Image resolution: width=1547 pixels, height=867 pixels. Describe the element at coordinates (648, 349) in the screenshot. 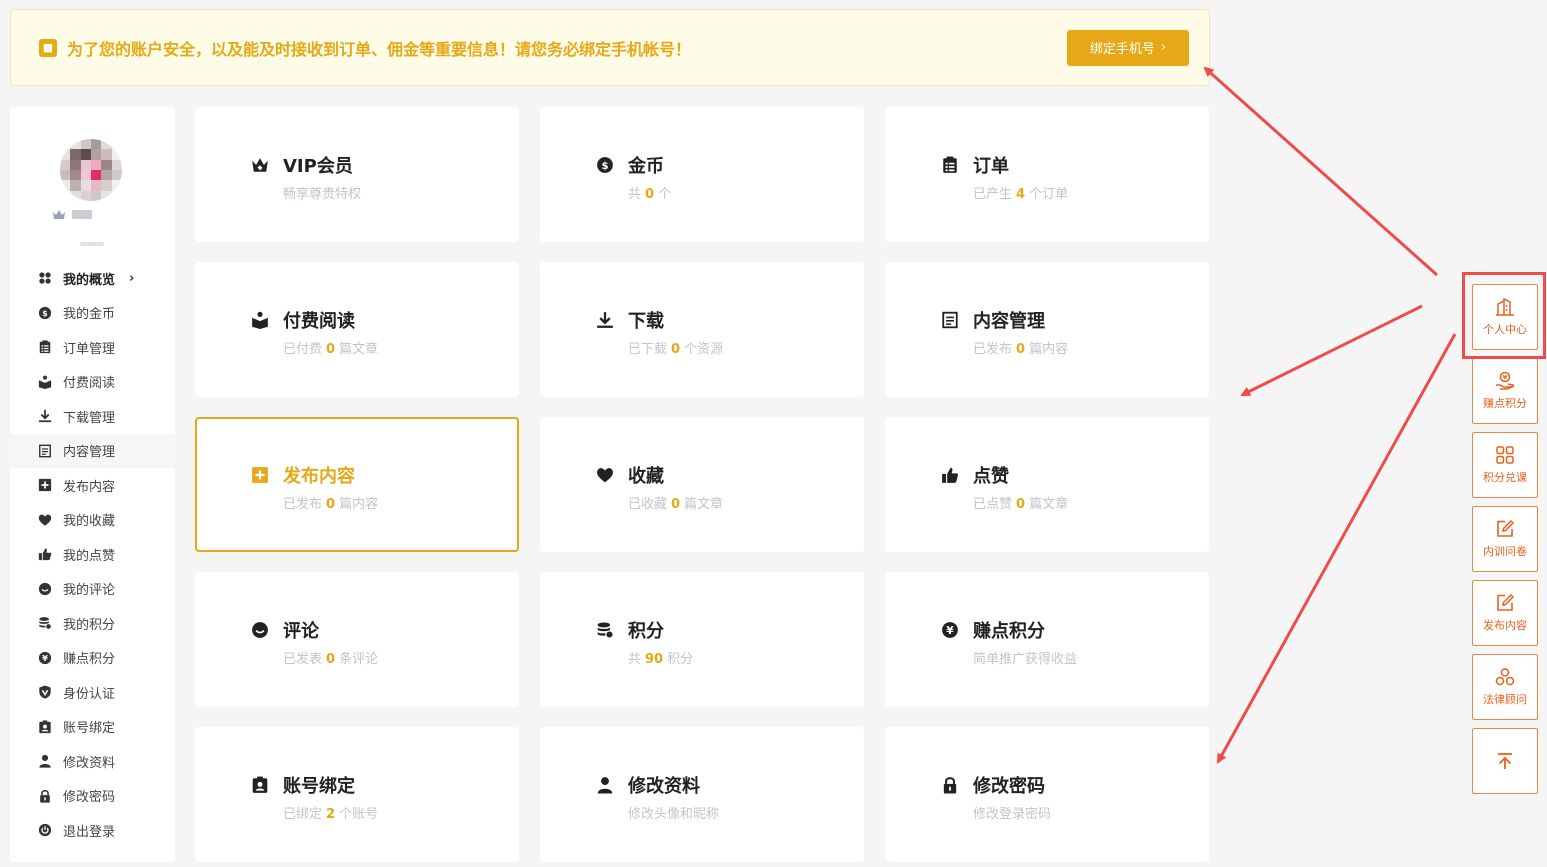

I see `card-subtitle-pre: 已下载` at that location.